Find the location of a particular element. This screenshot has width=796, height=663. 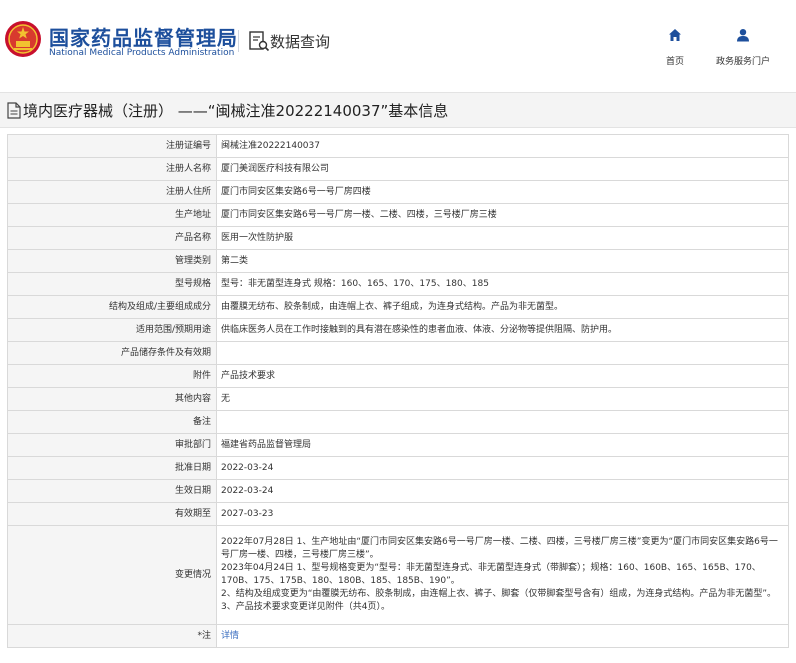

site-name-cn: 国家药品监督管理局 is located at coordinates (143, 36).